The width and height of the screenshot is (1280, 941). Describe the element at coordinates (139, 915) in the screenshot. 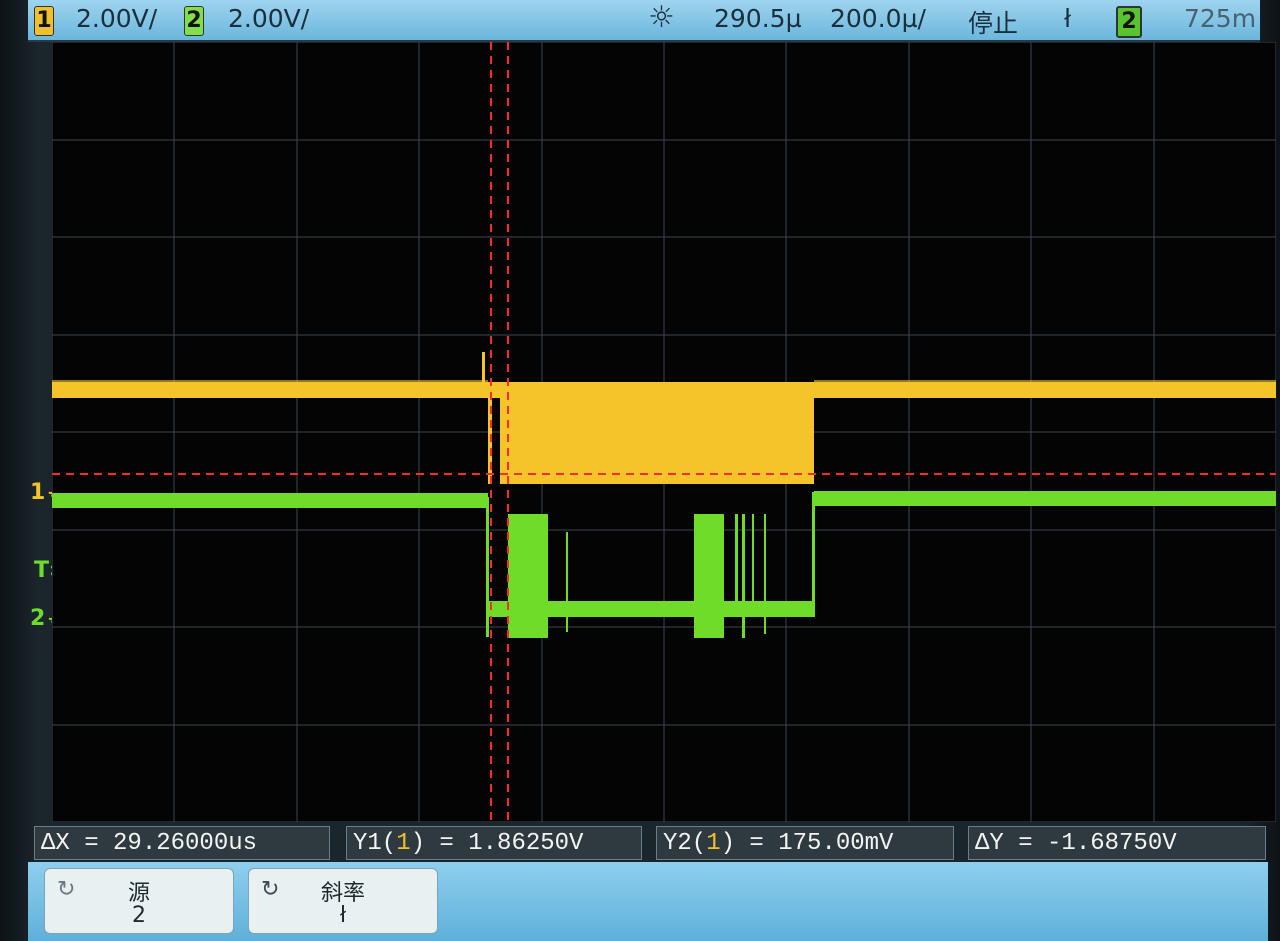

I see `source-value: 2` at that location.